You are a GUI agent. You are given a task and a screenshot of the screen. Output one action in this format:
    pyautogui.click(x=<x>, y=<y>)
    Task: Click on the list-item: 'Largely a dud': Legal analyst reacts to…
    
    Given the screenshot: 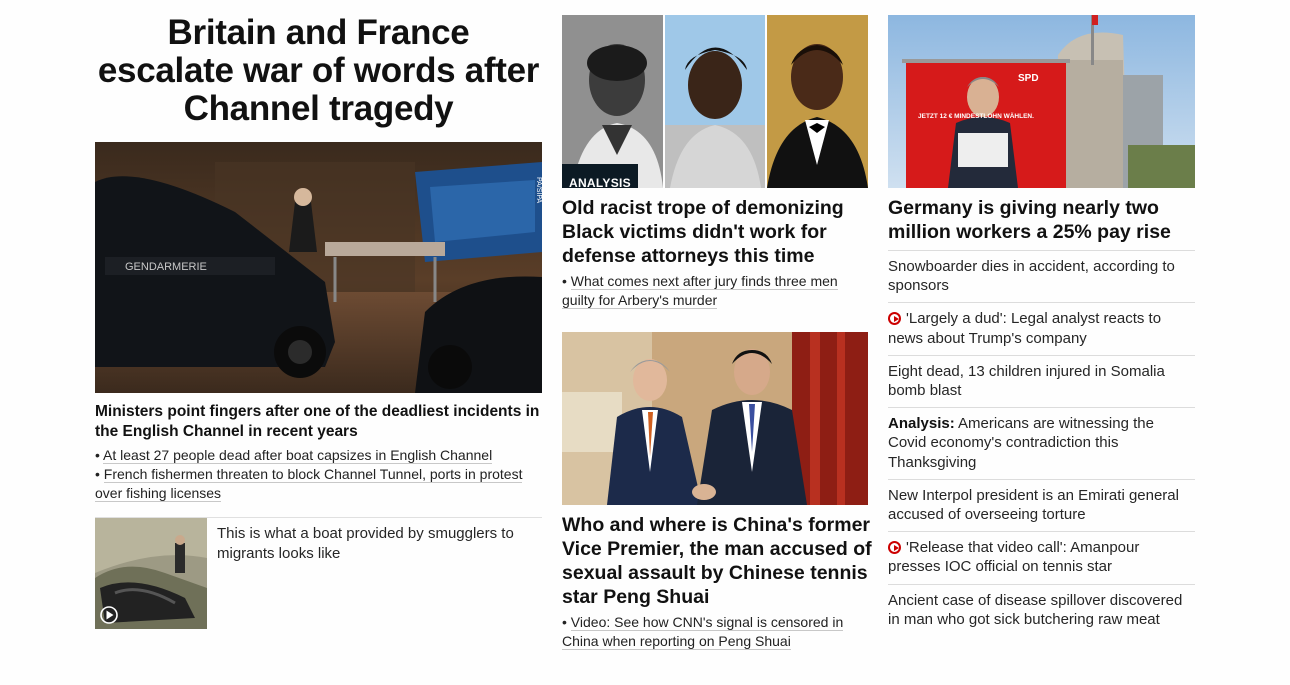 What is the action you would take?
    pyautogui.click(x=1041, y=328)
    